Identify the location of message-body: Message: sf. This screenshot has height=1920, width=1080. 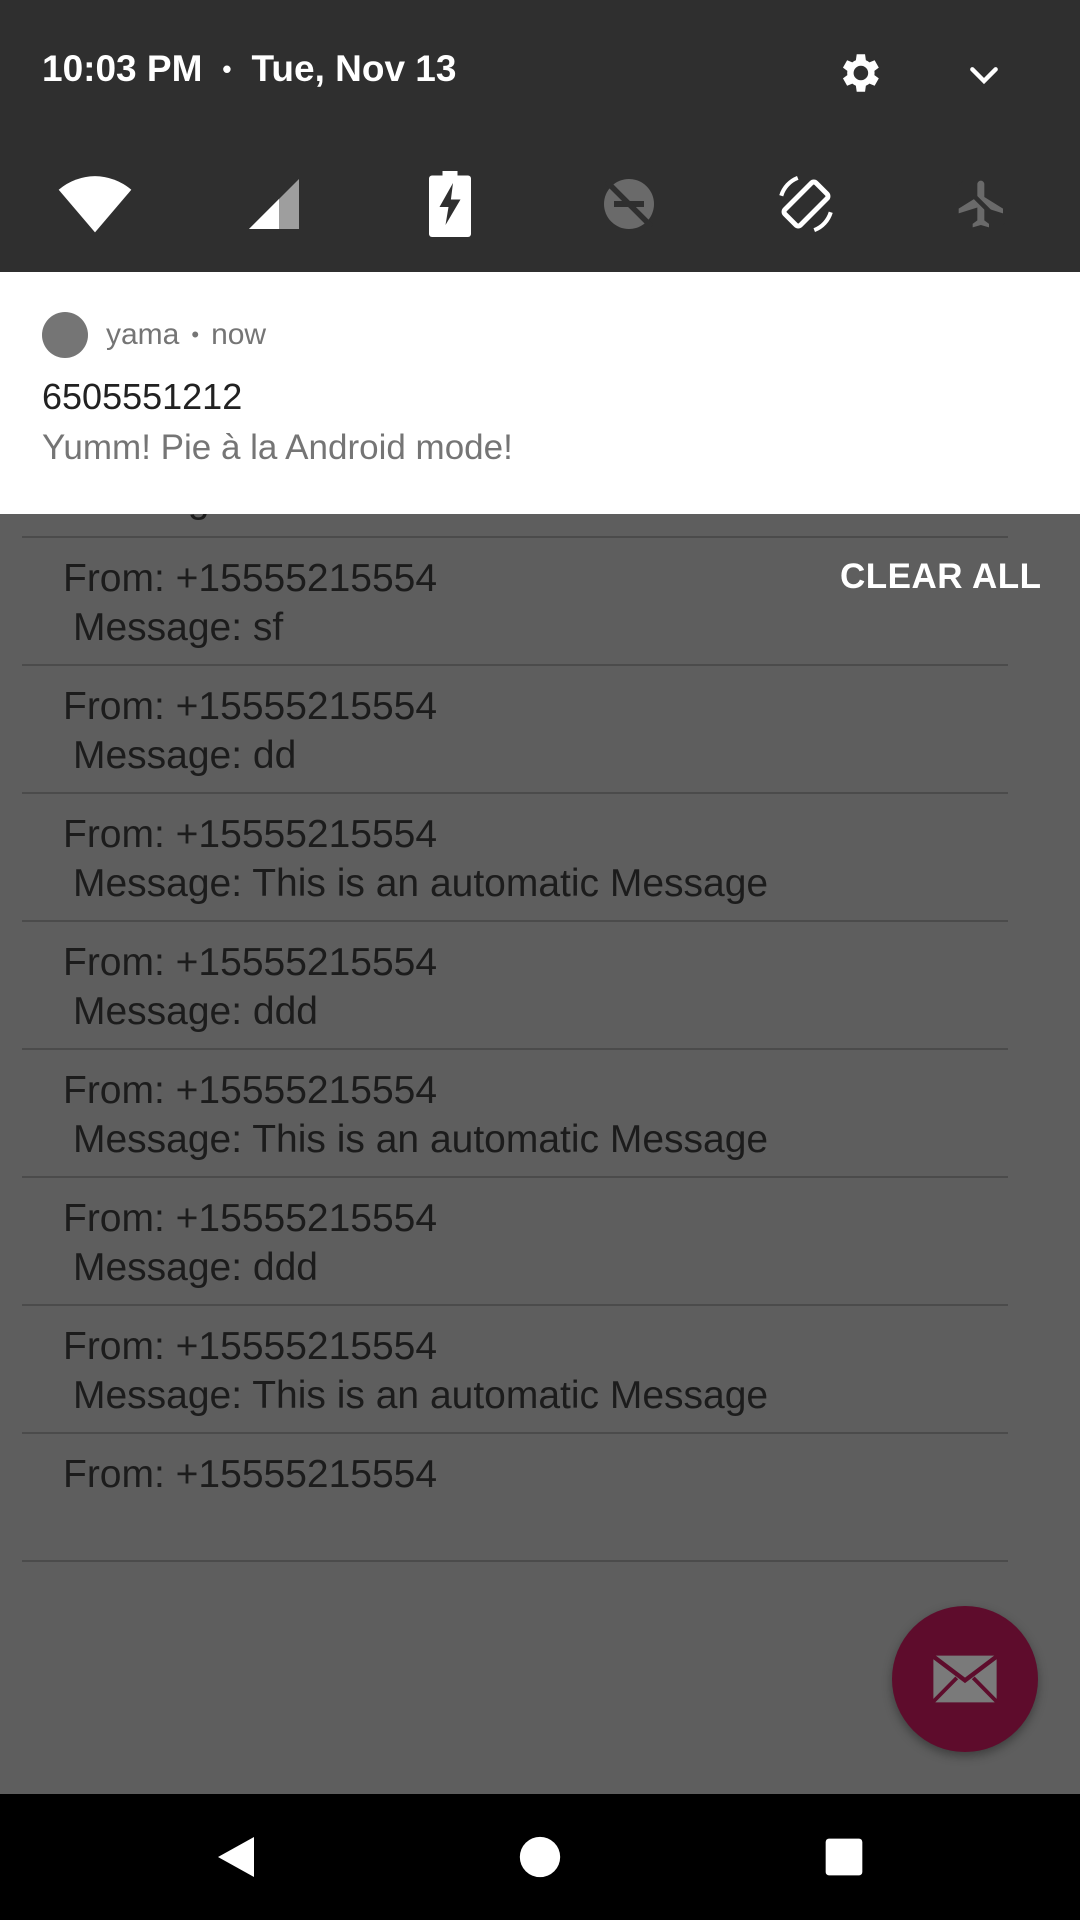
(178, 627).